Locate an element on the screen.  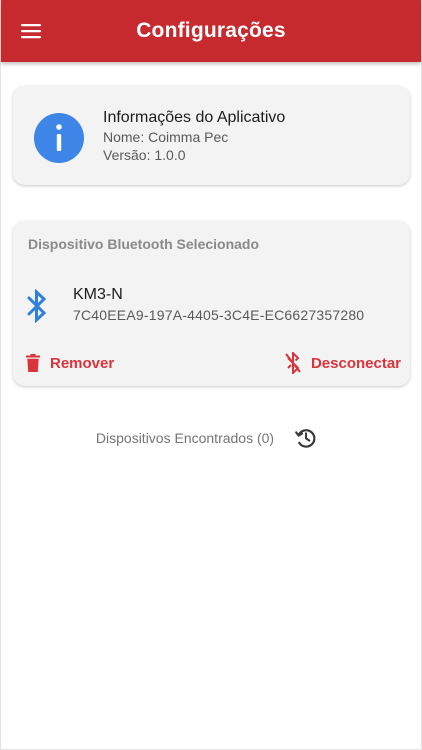
app-version: Versão: 1.0.0 is located at coordinates (144, 155).